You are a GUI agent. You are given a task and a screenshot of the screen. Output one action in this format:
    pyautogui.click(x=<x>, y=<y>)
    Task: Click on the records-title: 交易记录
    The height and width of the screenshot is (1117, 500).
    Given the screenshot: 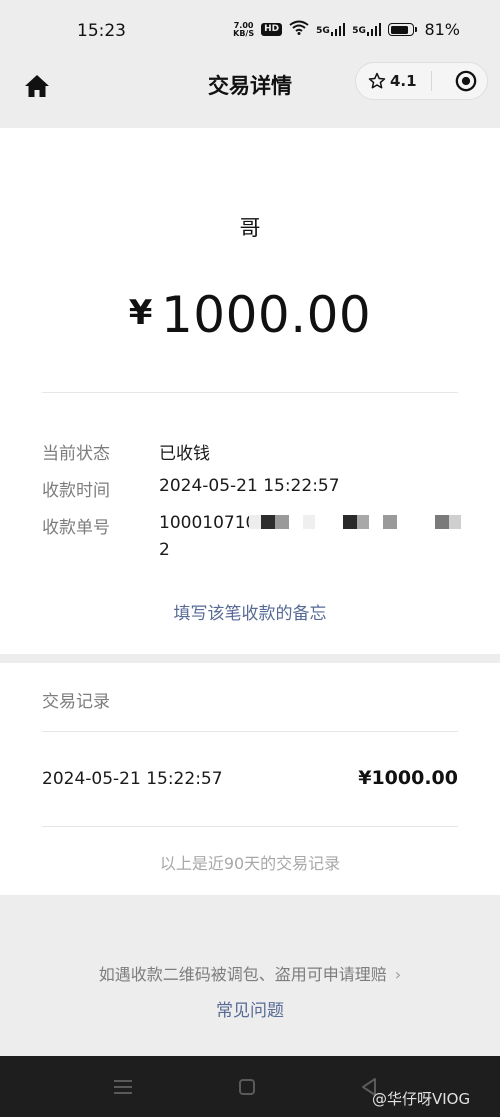 What is the action you would take?
    pyautogui.click(x=76, y=702)
    